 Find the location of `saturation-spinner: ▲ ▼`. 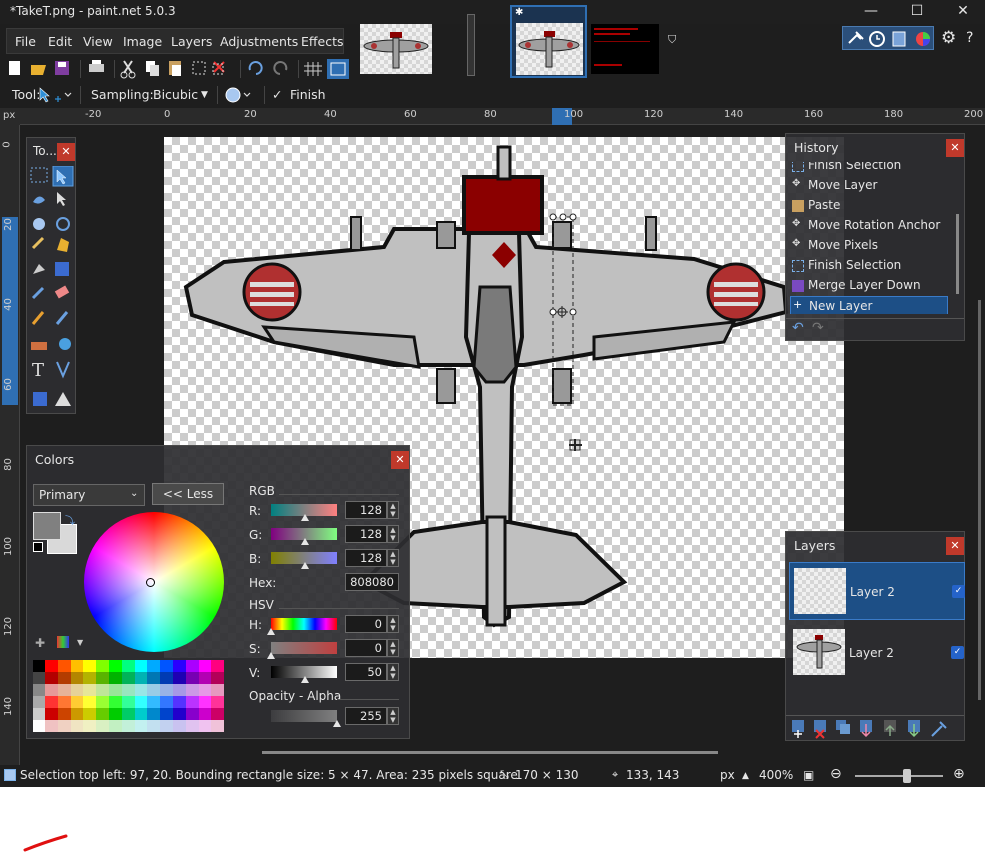

saturation-spinner: ▲ ▼ is located at coordinates (393, 648).